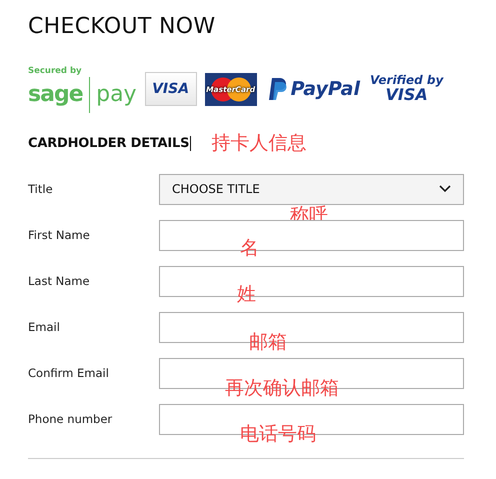  Describe the element at coordinates (278, 434) in the screenshot. I see `annotation-text: 电话号码` at that location.